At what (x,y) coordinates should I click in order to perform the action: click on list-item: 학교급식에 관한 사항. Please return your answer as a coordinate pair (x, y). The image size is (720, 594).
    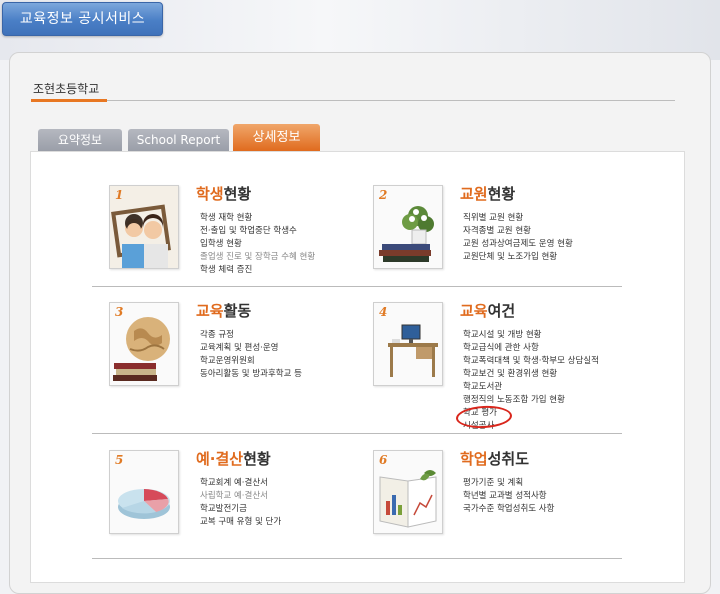
    Looking at the image, I should click on (531, 348).